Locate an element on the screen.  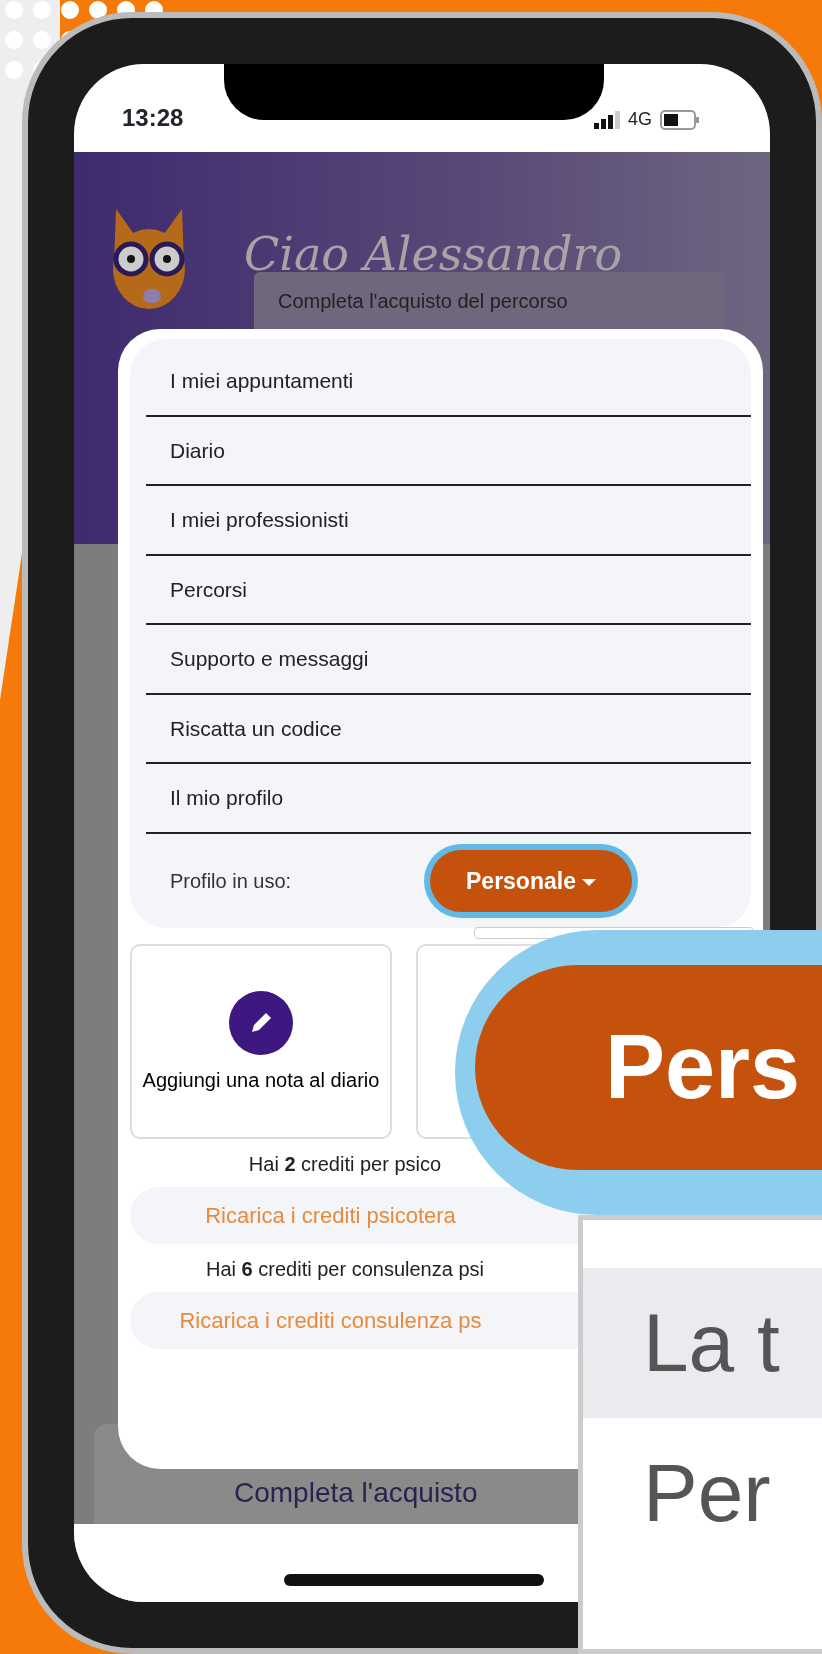
menu-item: I miei appuntamenti is located at coordinates (448, 382).